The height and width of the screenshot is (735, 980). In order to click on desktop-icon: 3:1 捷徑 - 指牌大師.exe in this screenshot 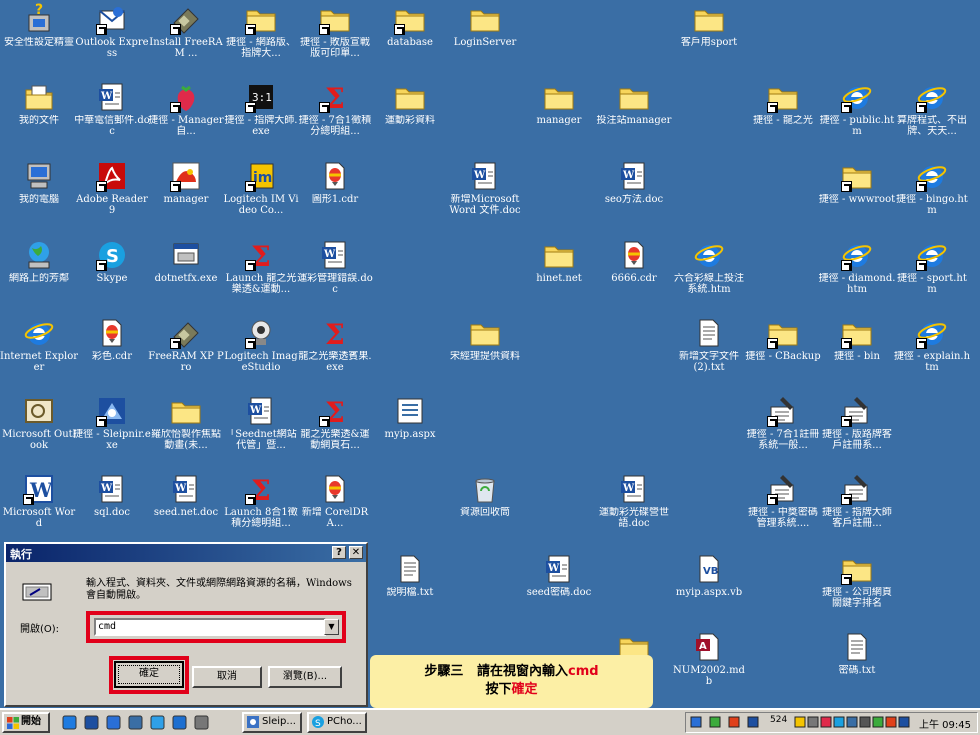, I will do `click(261, 115)`.